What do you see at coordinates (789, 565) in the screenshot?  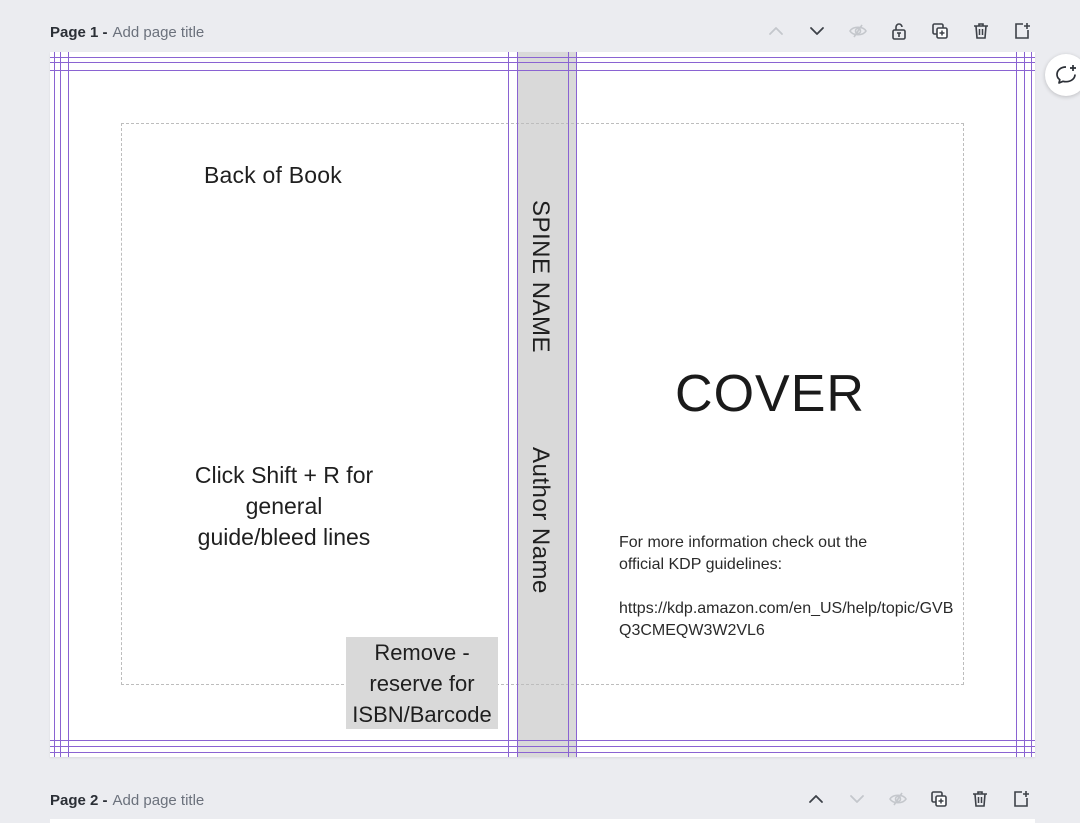 I see `info-line: official KDP guidelines:` at bounding box center [789, 565].